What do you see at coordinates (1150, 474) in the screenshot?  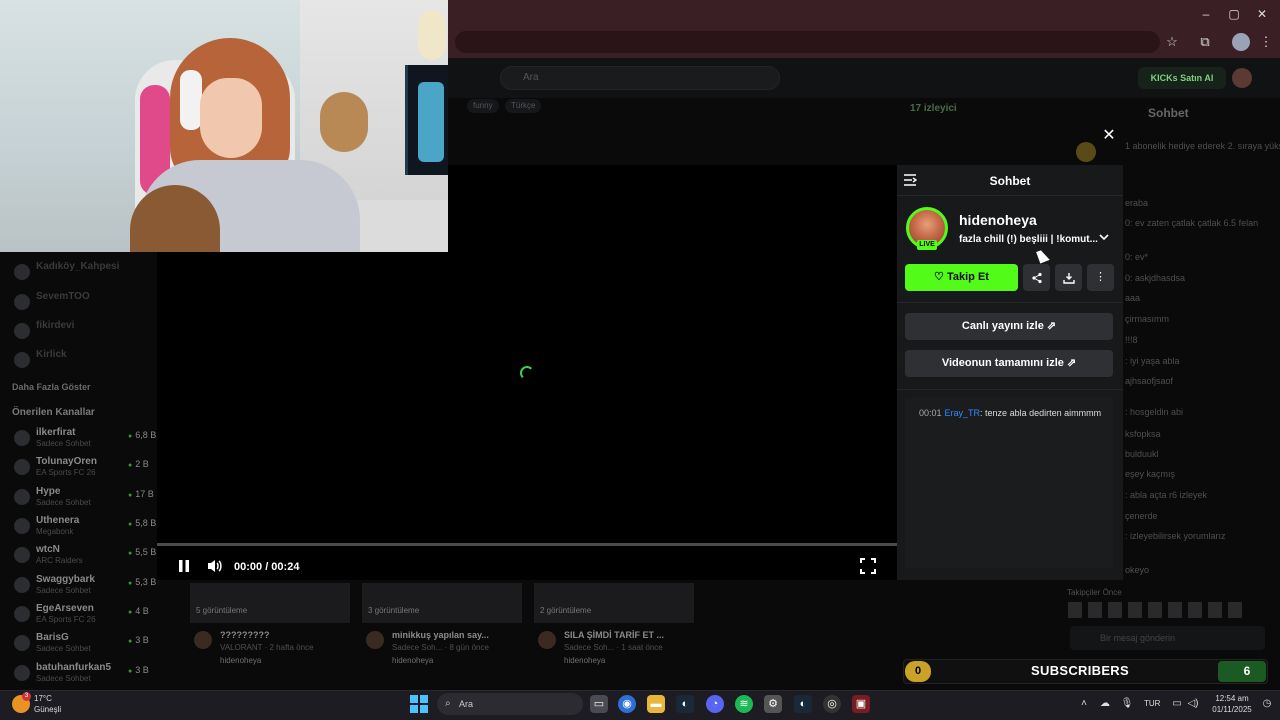 I see `bg-chat-message: eşey kaçmış` at bounding box center [1150, 474].